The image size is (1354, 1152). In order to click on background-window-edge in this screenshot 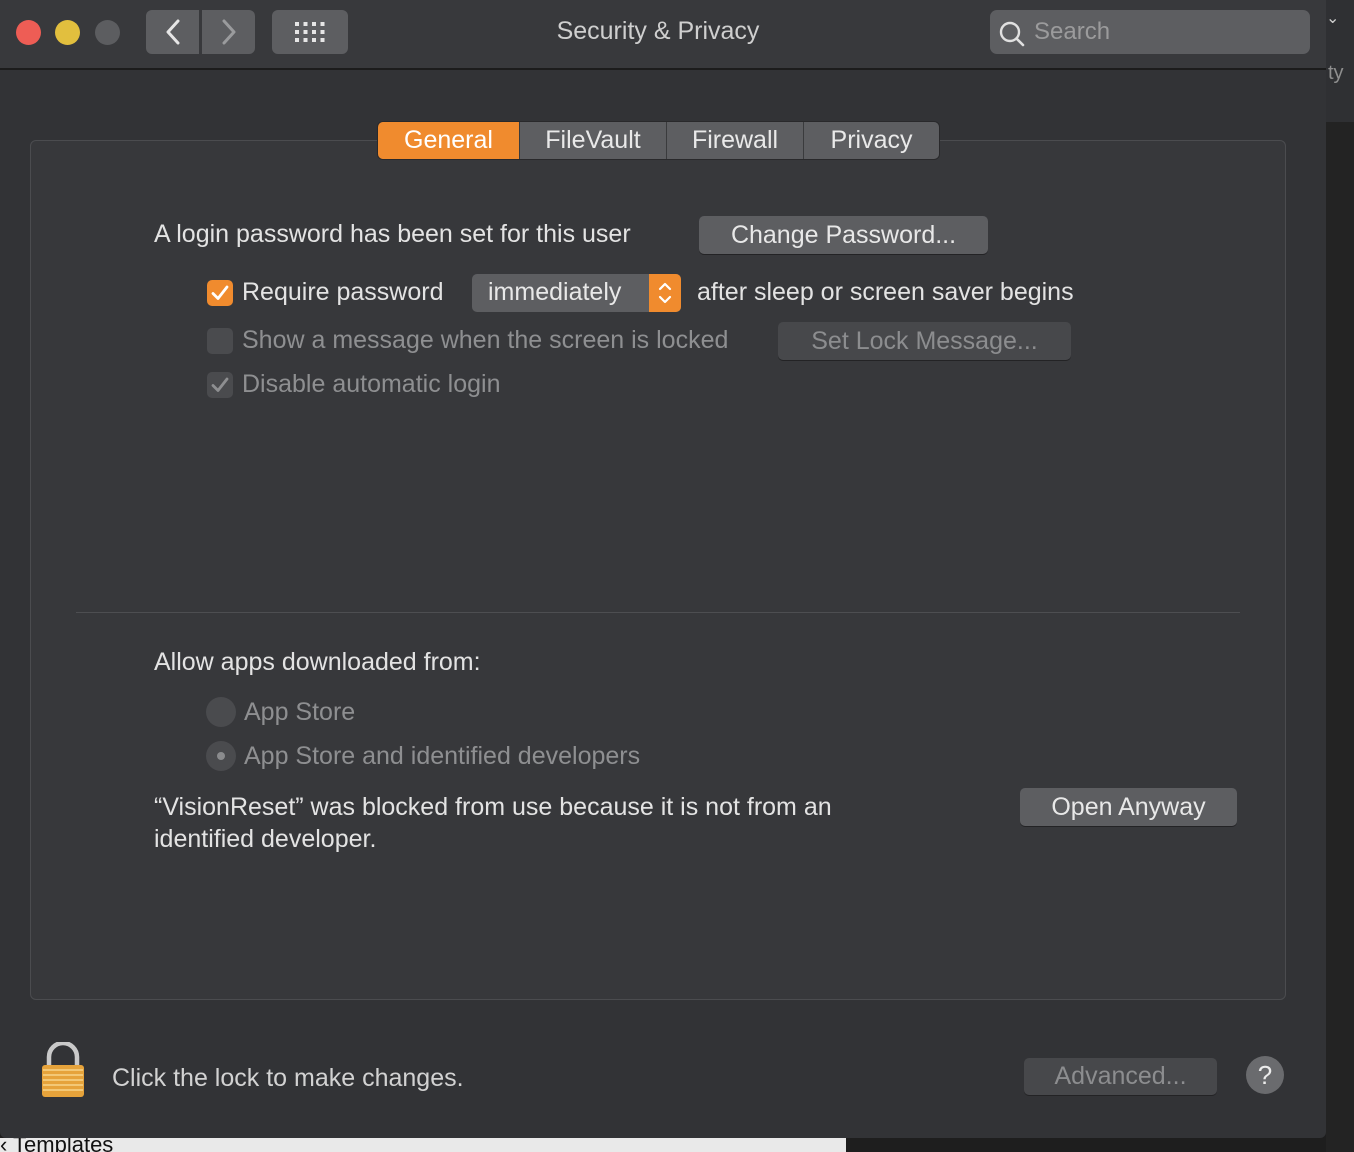, I will do `click(1340, 576)`.